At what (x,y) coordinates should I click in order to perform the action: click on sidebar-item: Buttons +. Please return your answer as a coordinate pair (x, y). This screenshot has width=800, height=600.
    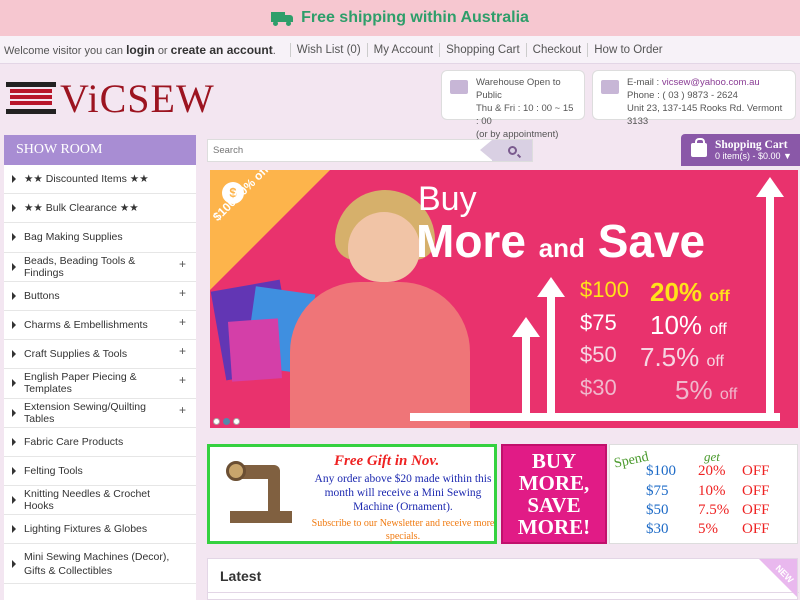
    Looking at the image, I should click on (100, 296).